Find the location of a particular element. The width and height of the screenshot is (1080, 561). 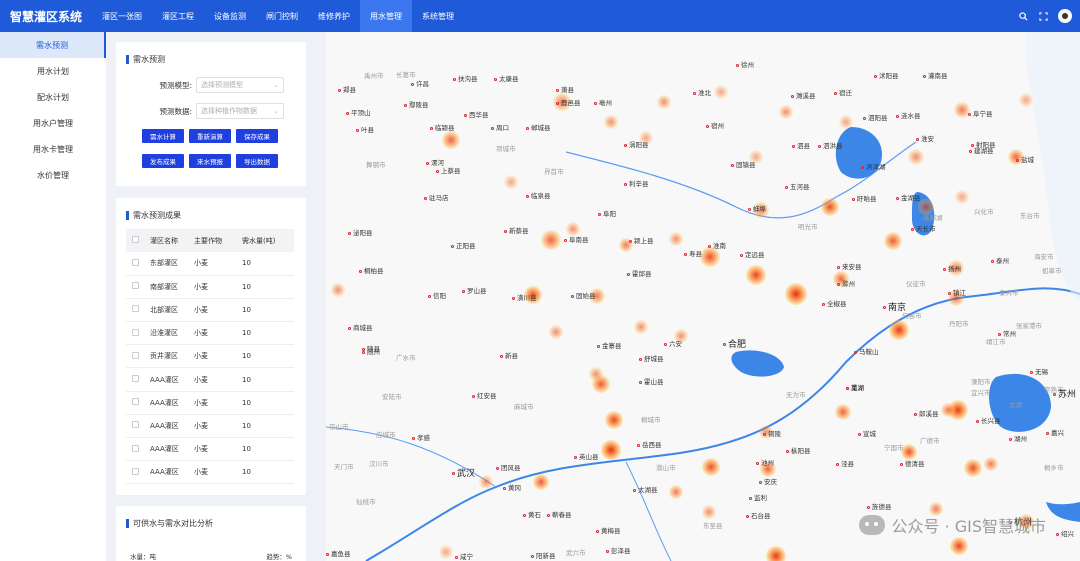

map-city-label: 句容市 is located at coordinates (912, 315).